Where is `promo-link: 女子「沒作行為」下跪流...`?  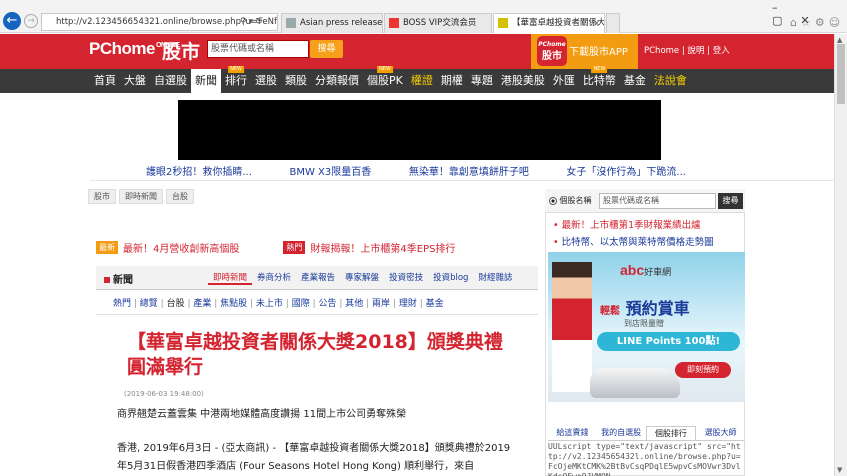
promo-link: 女子「沒作行為」下跪流... is located at coordinates (626, 170).